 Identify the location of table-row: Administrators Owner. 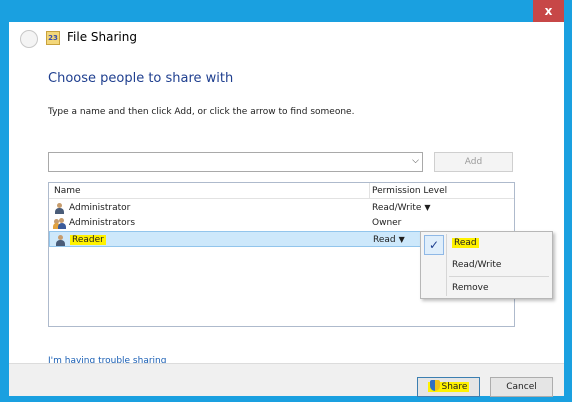
(281, 223).